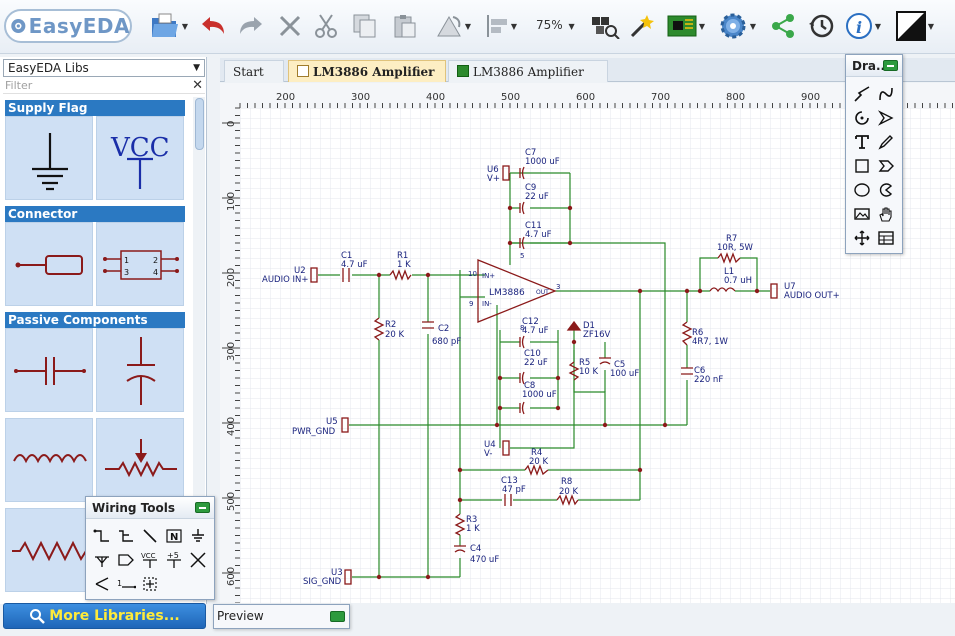 This screenshot has width=955, height=636. I want to click on category-connector: Connector, so click(95, 214).